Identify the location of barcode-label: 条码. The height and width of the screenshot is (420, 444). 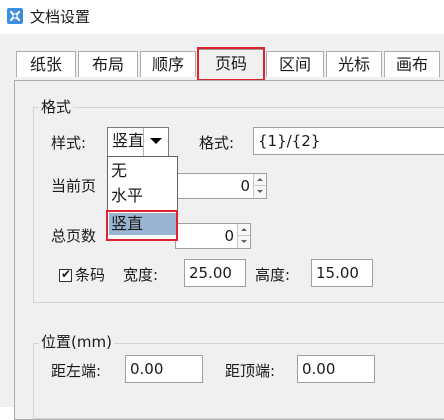
(90, 275).